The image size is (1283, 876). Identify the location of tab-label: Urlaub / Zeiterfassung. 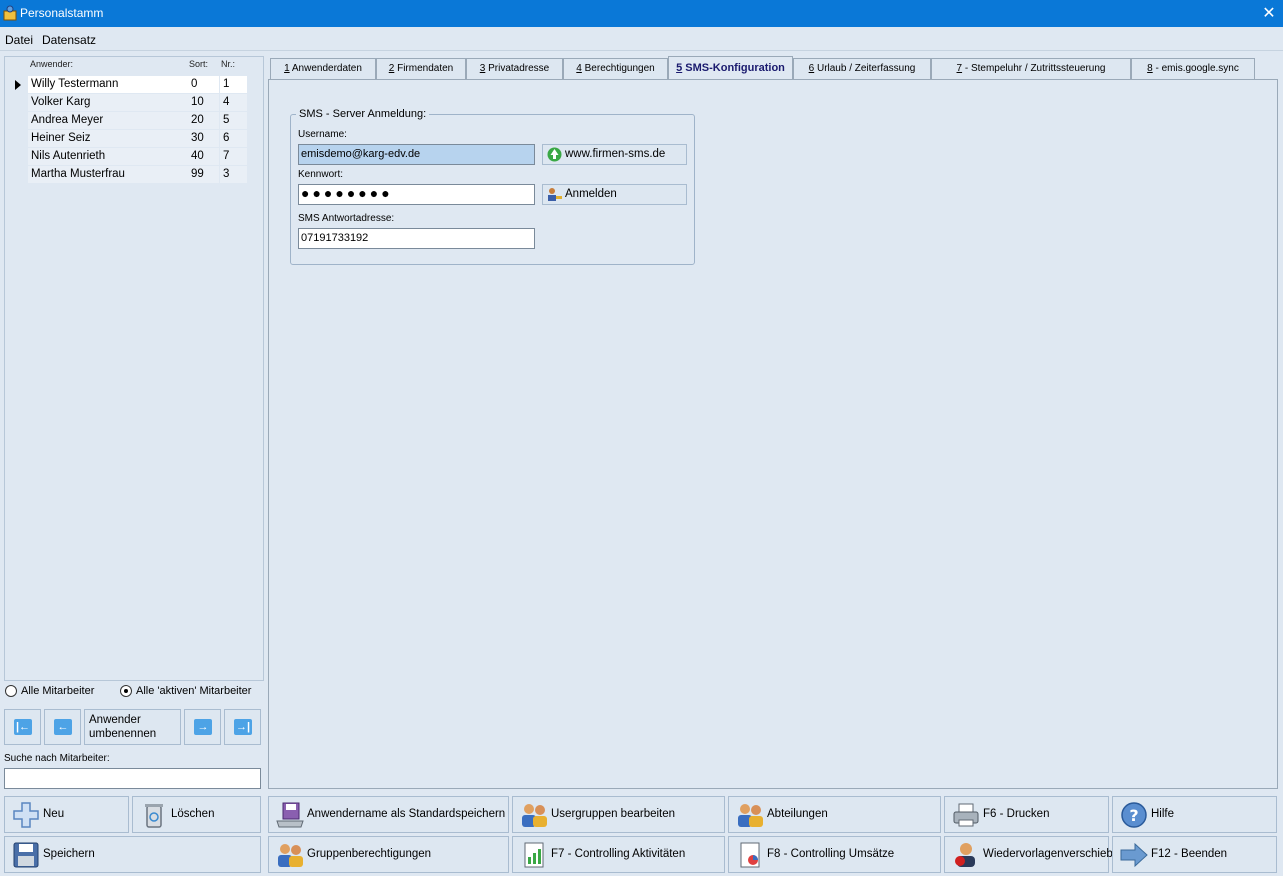
(865, 68).